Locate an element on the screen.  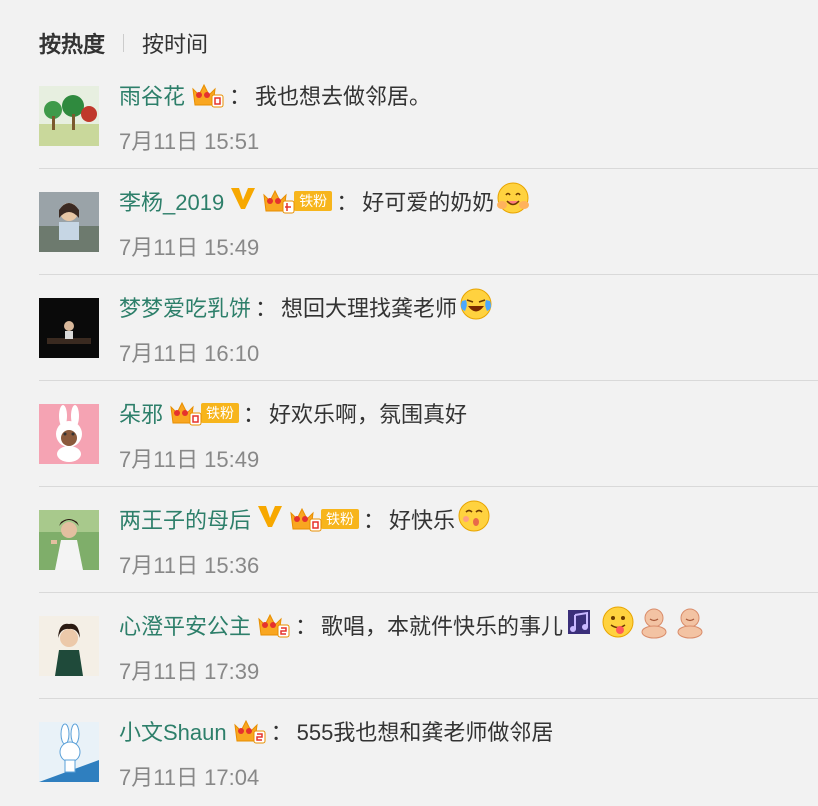
username: 心澄平安公主 is located at coordinates (185, 625).